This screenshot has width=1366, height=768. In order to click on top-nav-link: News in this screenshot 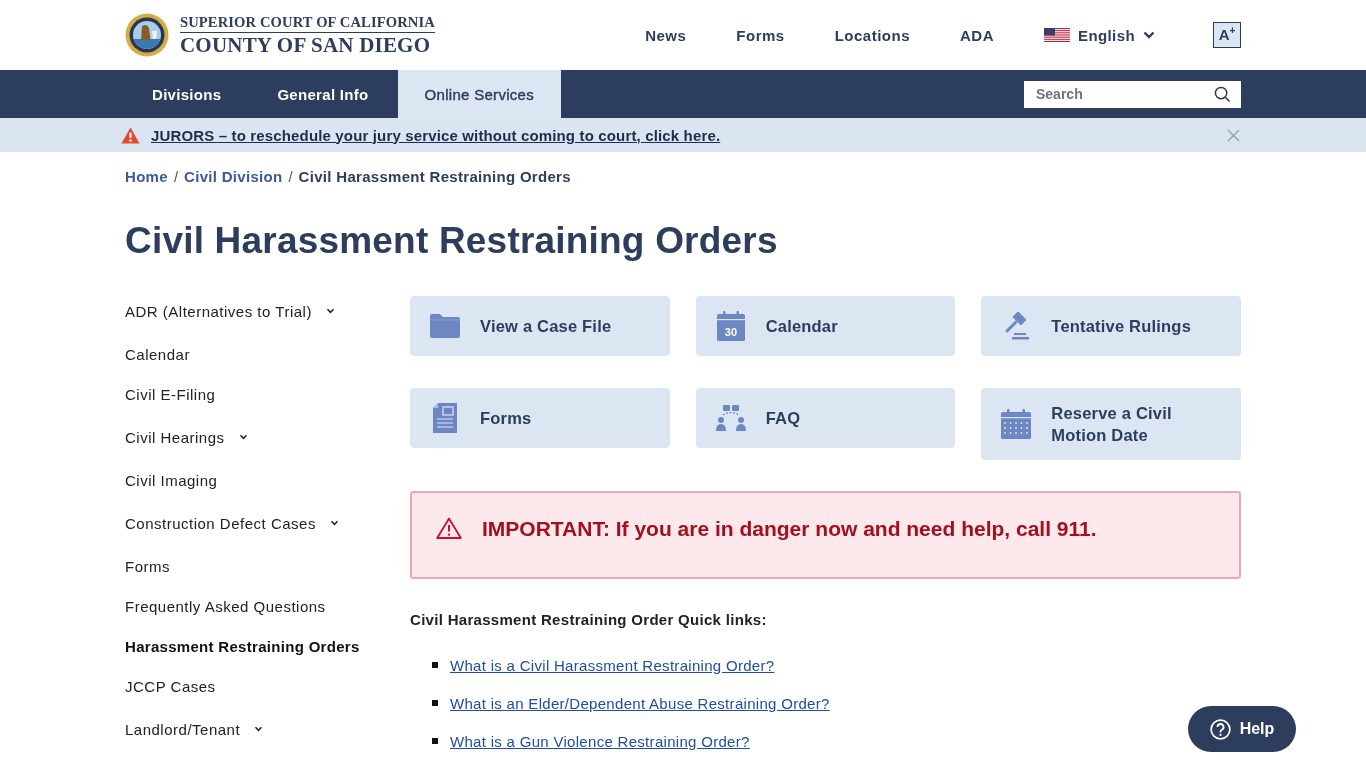, I will do `click(666, 35)`.